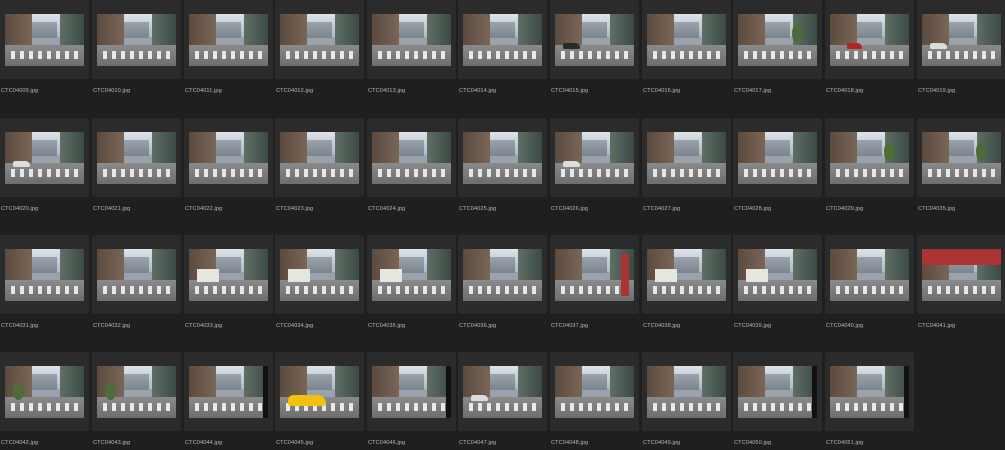 The height and width of the screenshot is (450, 1005). I want to click on thumbnail-item: CTC04012.jpg, so click(319, 55).